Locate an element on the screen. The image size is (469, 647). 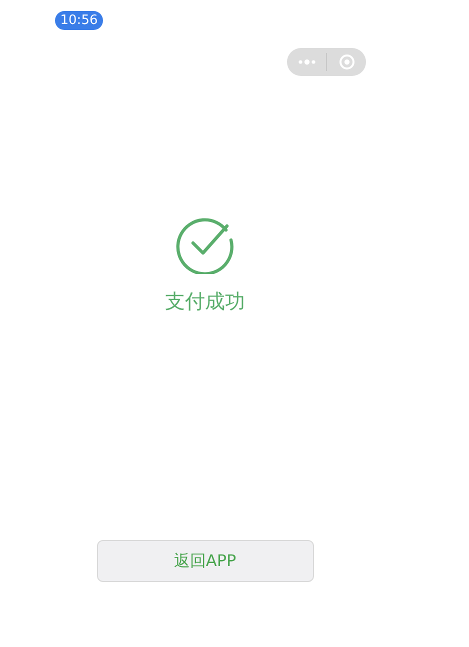
return-button: 返回APP is located at coordinates (205, 561).